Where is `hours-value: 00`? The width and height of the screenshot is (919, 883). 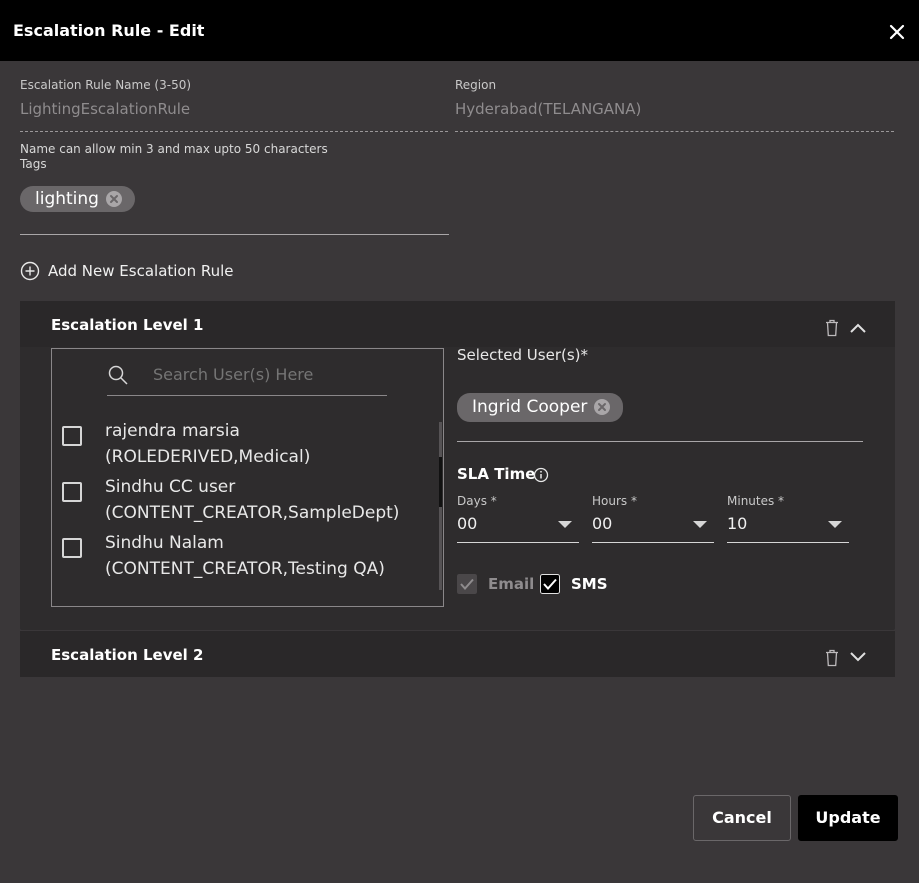 hours-value: 00 is located at coordinates (602, 523).